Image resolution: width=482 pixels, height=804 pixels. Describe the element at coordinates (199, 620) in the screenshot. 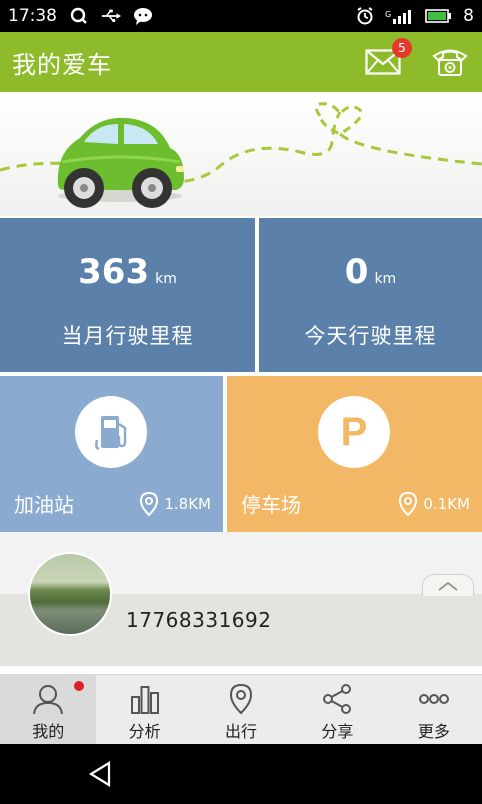

I see `user-phone-number: 17768331692` at that location.